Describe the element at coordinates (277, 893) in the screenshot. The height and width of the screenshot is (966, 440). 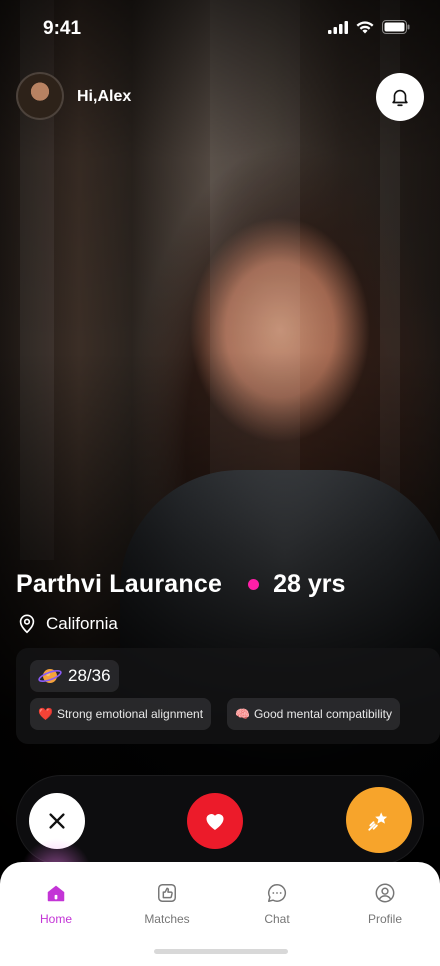
I see `chat-icon` at that location.